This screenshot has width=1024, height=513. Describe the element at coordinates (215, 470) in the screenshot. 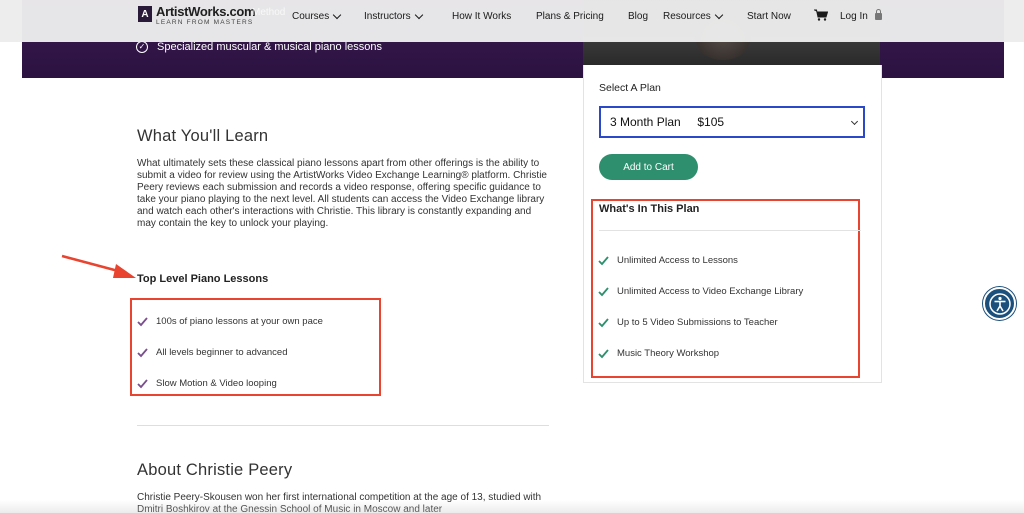

I see `about-title: About Christie Peery` at that location.